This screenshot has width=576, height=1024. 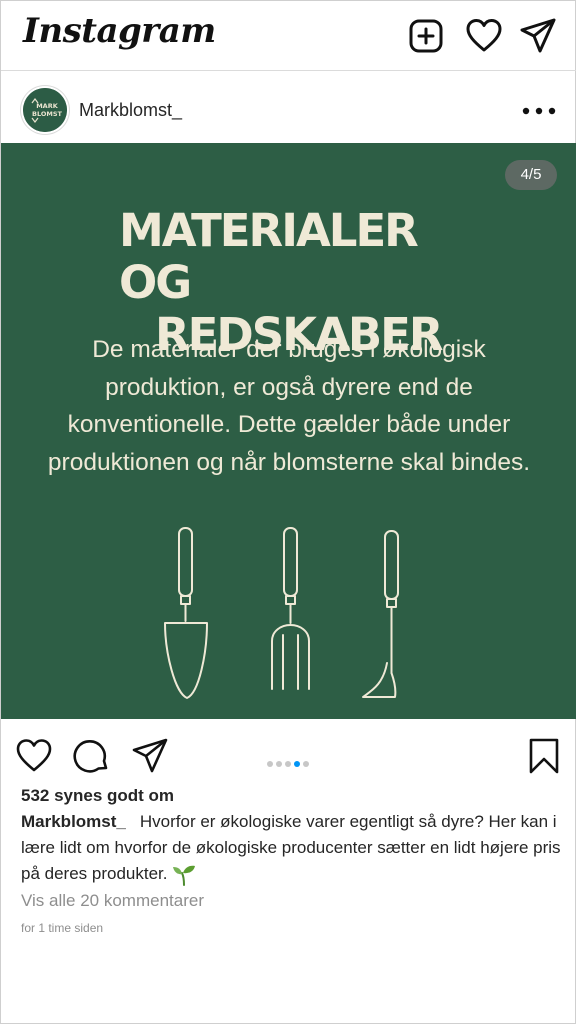 I want to click on carousel-counter: 4/5, so click(x=531, y=175).